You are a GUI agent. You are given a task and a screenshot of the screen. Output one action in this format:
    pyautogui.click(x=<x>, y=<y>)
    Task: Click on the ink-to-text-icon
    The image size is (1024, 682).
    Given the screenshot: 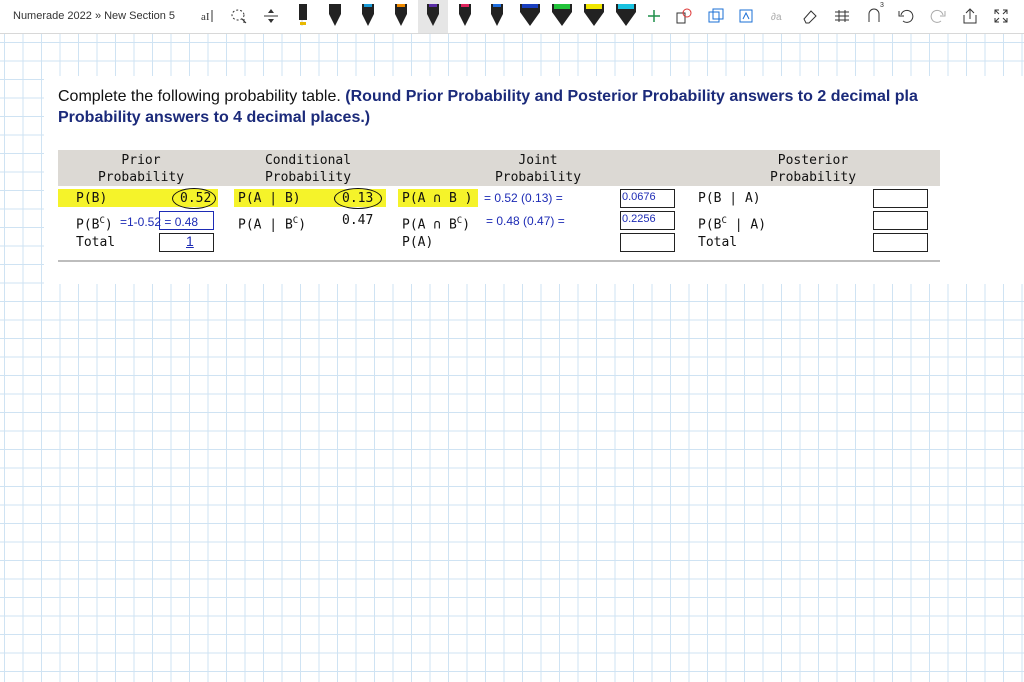 What is the action you would take?
    pyautogui.click(x=716, y=16)
    